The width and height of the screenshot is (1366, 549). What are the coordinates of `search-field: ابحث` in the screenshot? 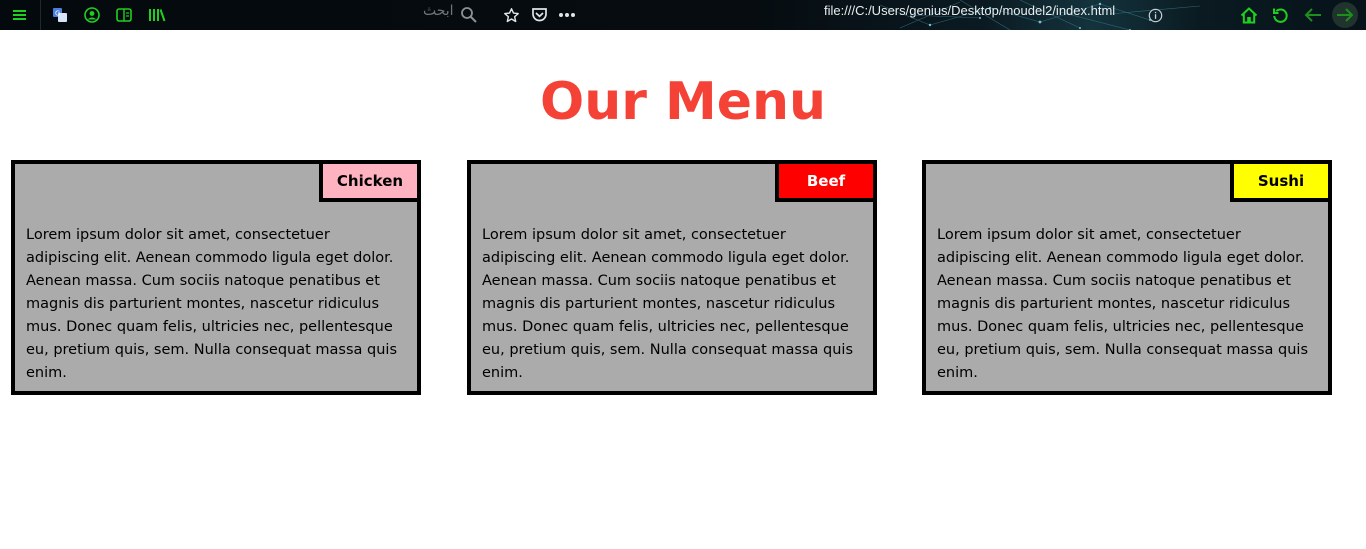 It's located at (438, 15).